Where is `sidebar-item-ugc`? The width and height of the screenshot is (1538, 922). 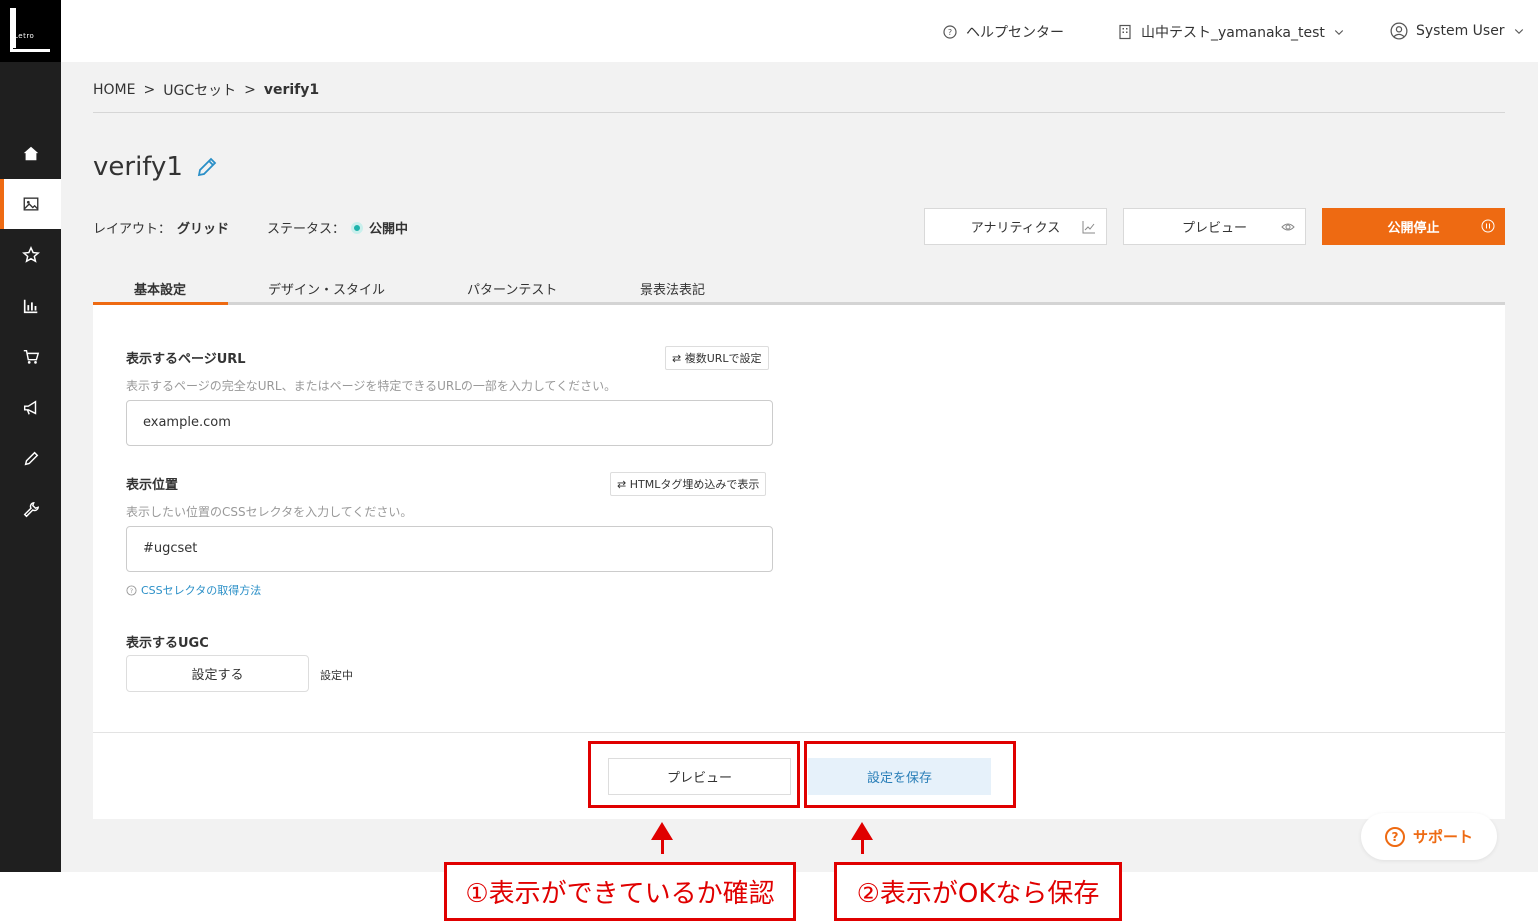 sidebar-item-ugc is located at coordinates (30, 204).